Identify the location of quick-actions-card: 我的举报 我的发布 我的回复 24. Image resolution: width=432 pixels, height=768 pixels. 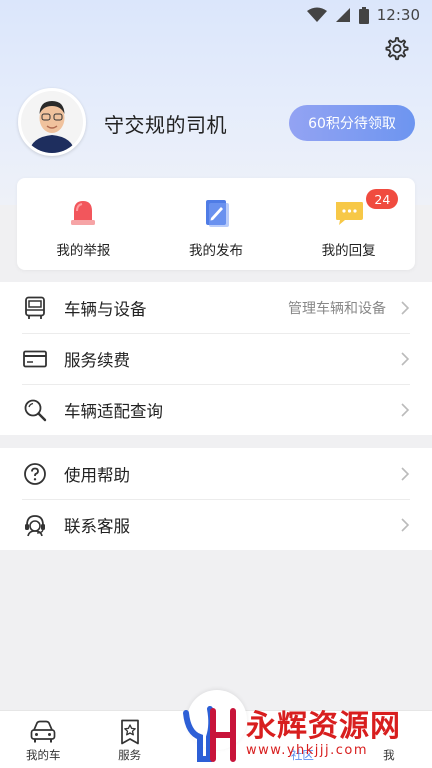
(216, 224).